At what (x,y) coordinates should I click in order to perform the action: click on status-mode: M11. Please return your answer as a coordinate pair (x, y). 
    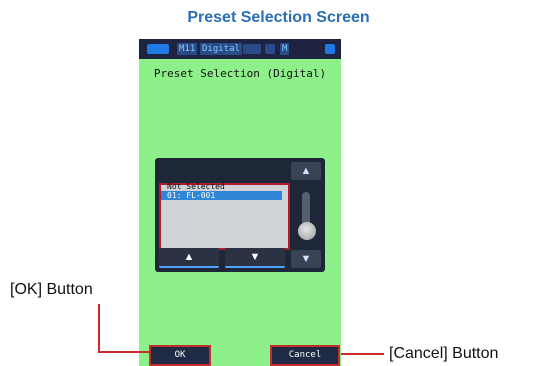
    Looking at the image, I should click on (187, 49).